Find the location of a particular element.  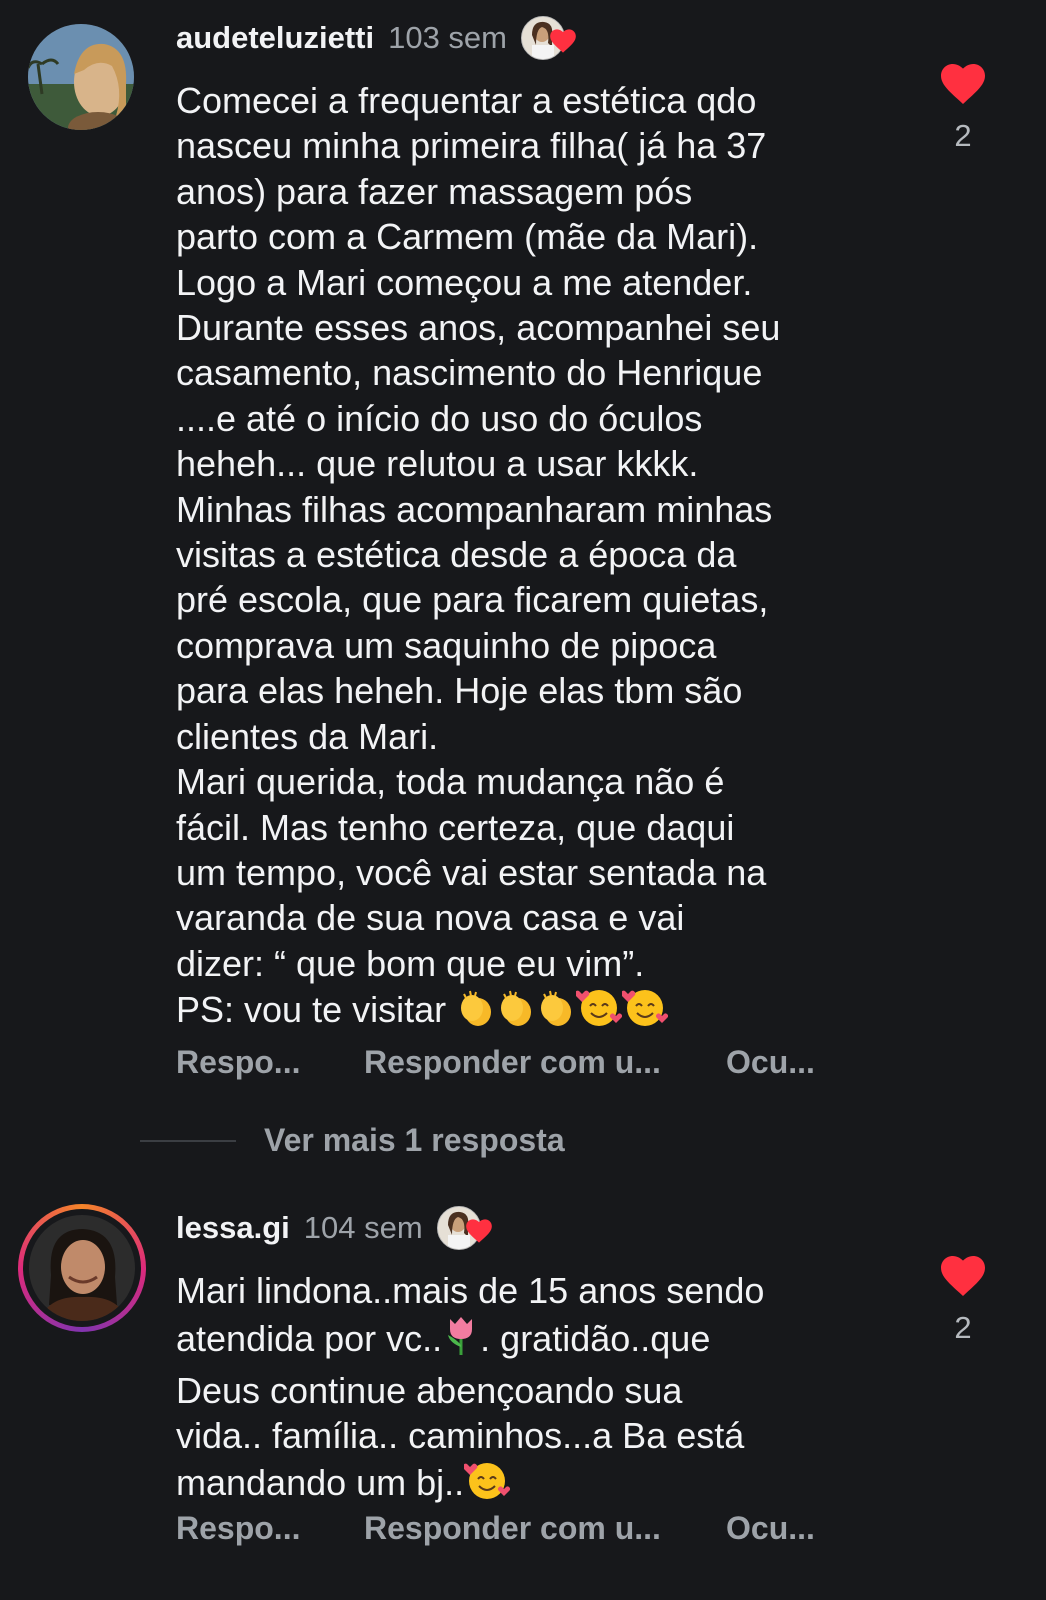

comment-header: lessa.gi 104 sem is located at coordinates (334, 1228).